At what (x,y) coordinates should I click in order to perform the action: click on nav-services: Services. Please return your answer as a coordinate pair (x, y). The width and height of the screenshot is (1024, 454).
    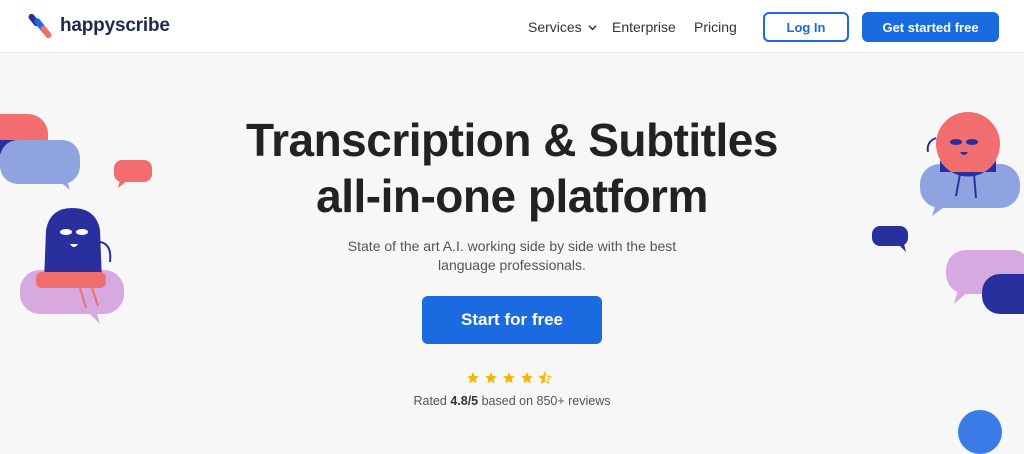
    Looking at the image, I should click on (562, 27).